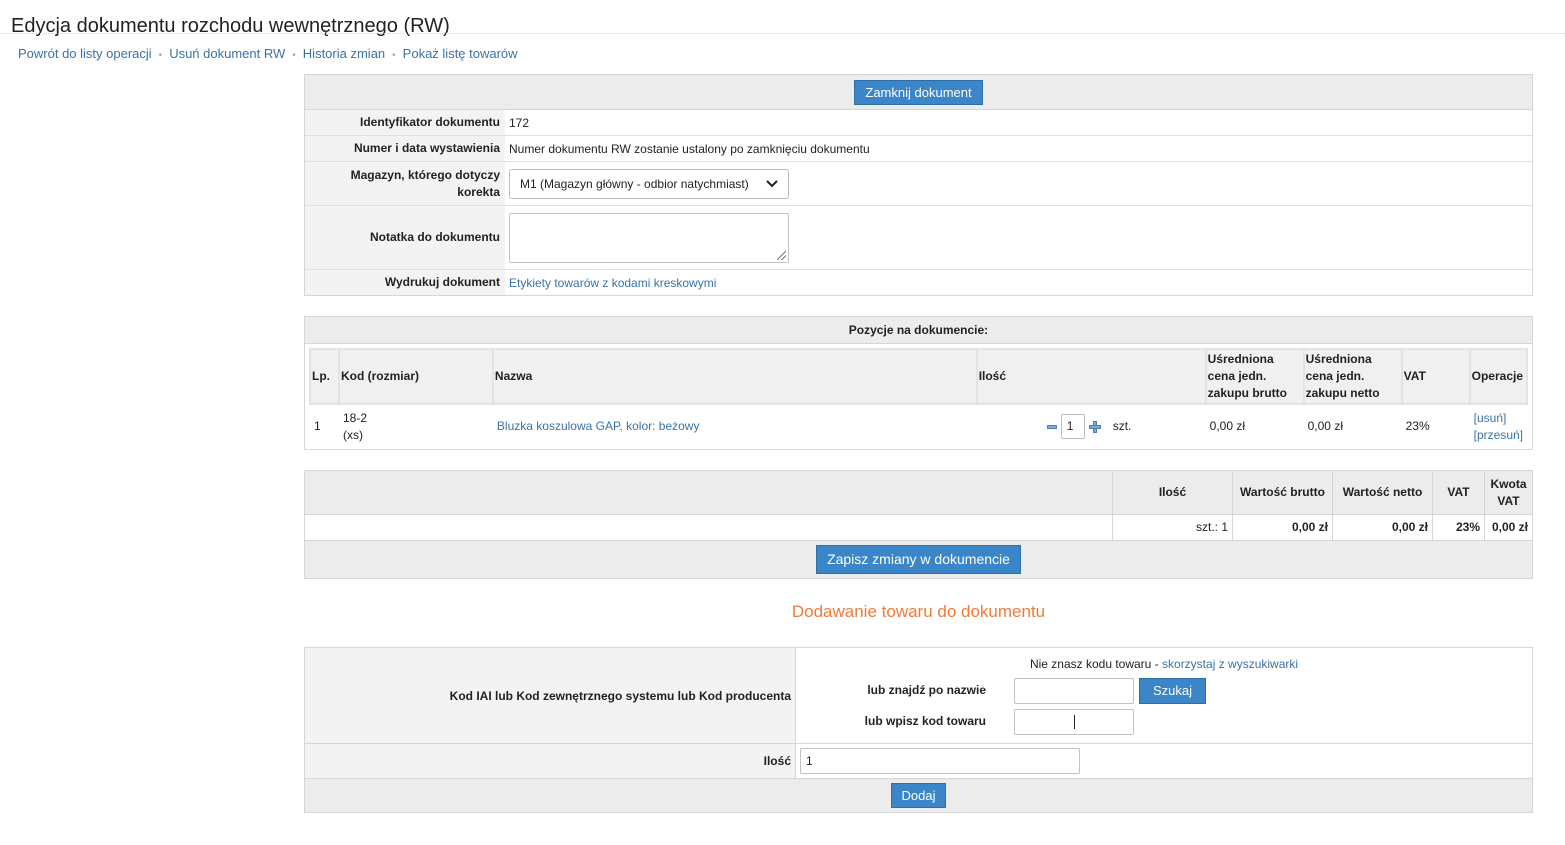  Describe the element at coordinates (612, 283) in the screenshot. I see `barcode-labels-link: Etykiety towarów z kodami kreskowymi` at that location.